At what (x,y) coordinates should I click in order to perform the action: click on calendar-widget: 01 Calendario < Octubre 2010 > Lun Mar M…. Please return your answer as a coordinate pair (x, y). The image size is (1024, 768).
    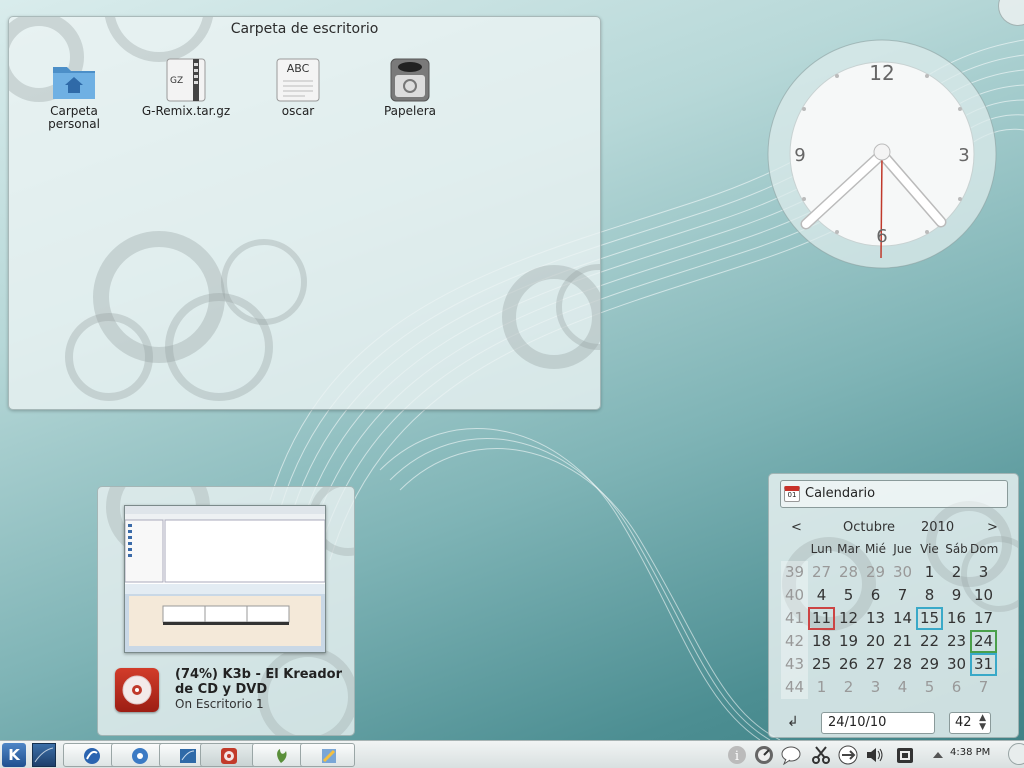
    Looking at the image, I should click on (893, 605).